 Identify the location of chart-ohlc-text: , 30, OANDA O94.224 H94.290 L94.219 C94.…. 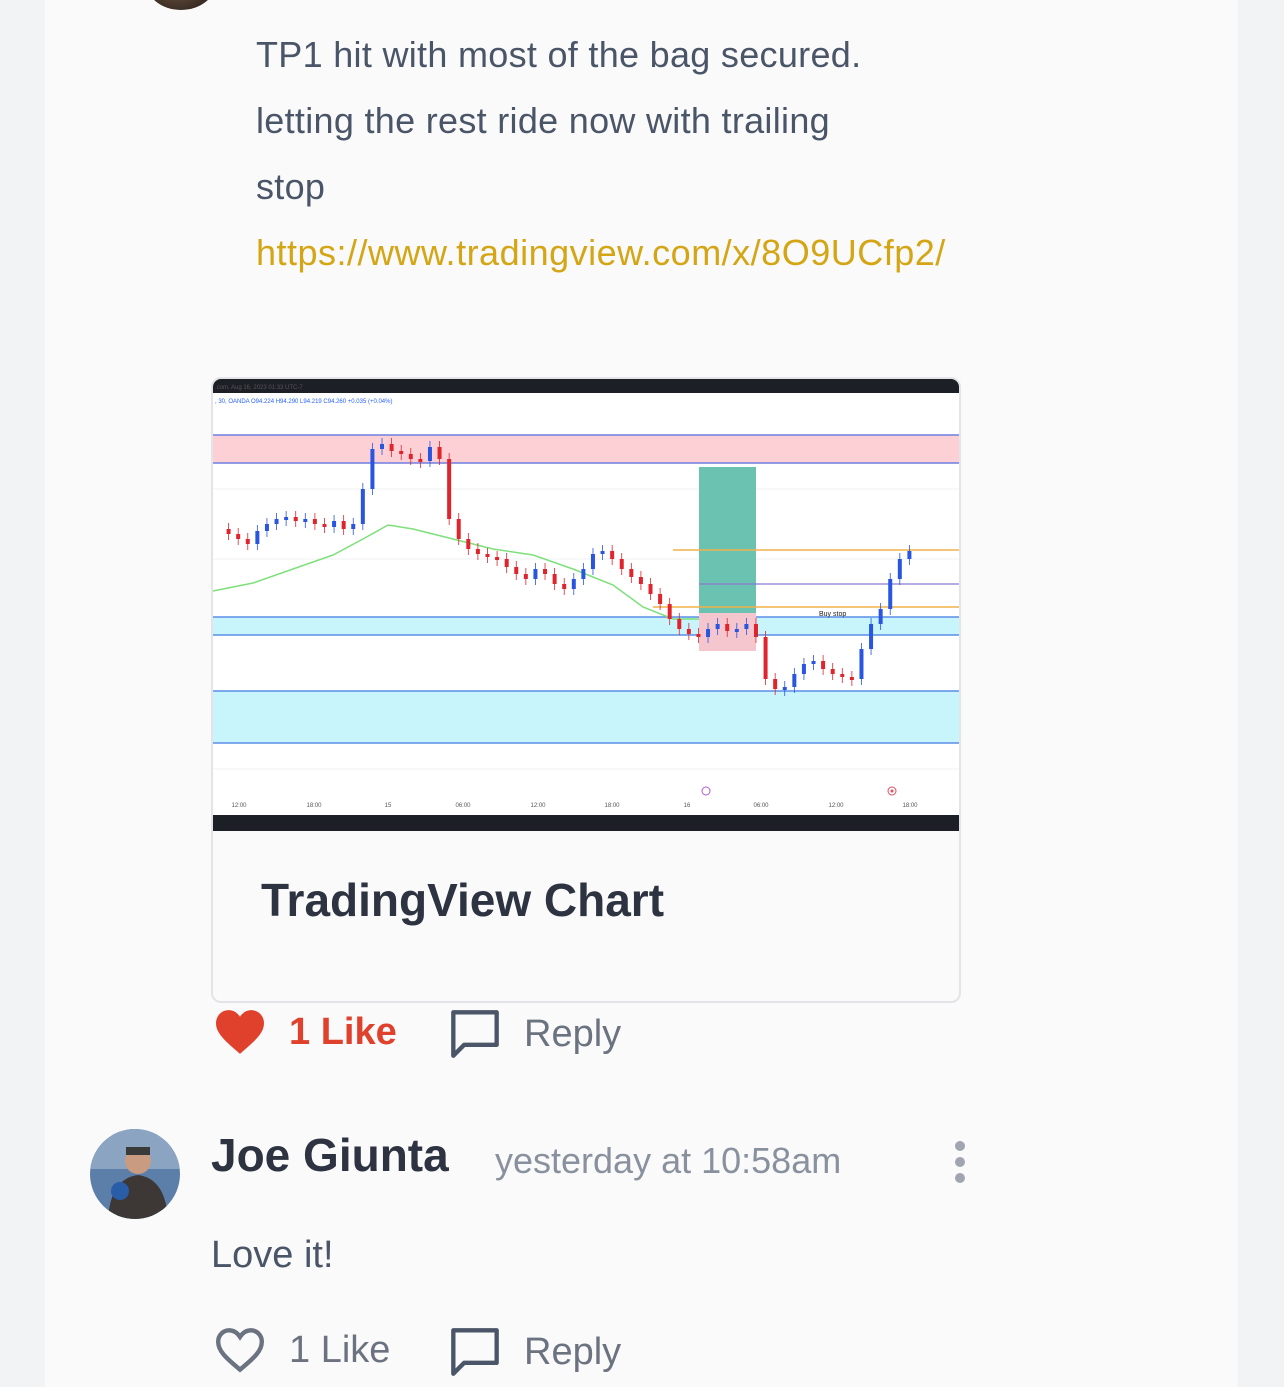
(303, 402).